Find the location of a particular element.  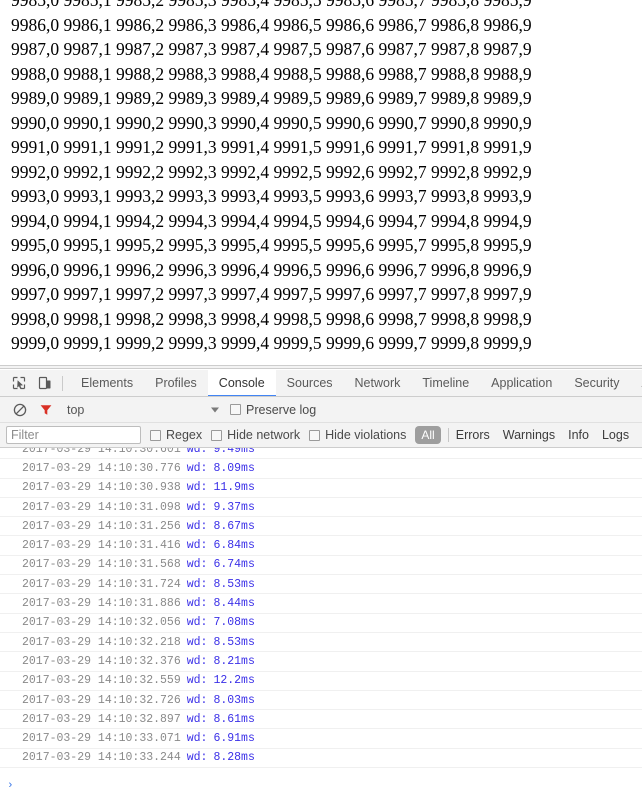

console-message: 2017-03-29 14:10:32.559 wd: 12.2ms is located at coordinates (321, 681).